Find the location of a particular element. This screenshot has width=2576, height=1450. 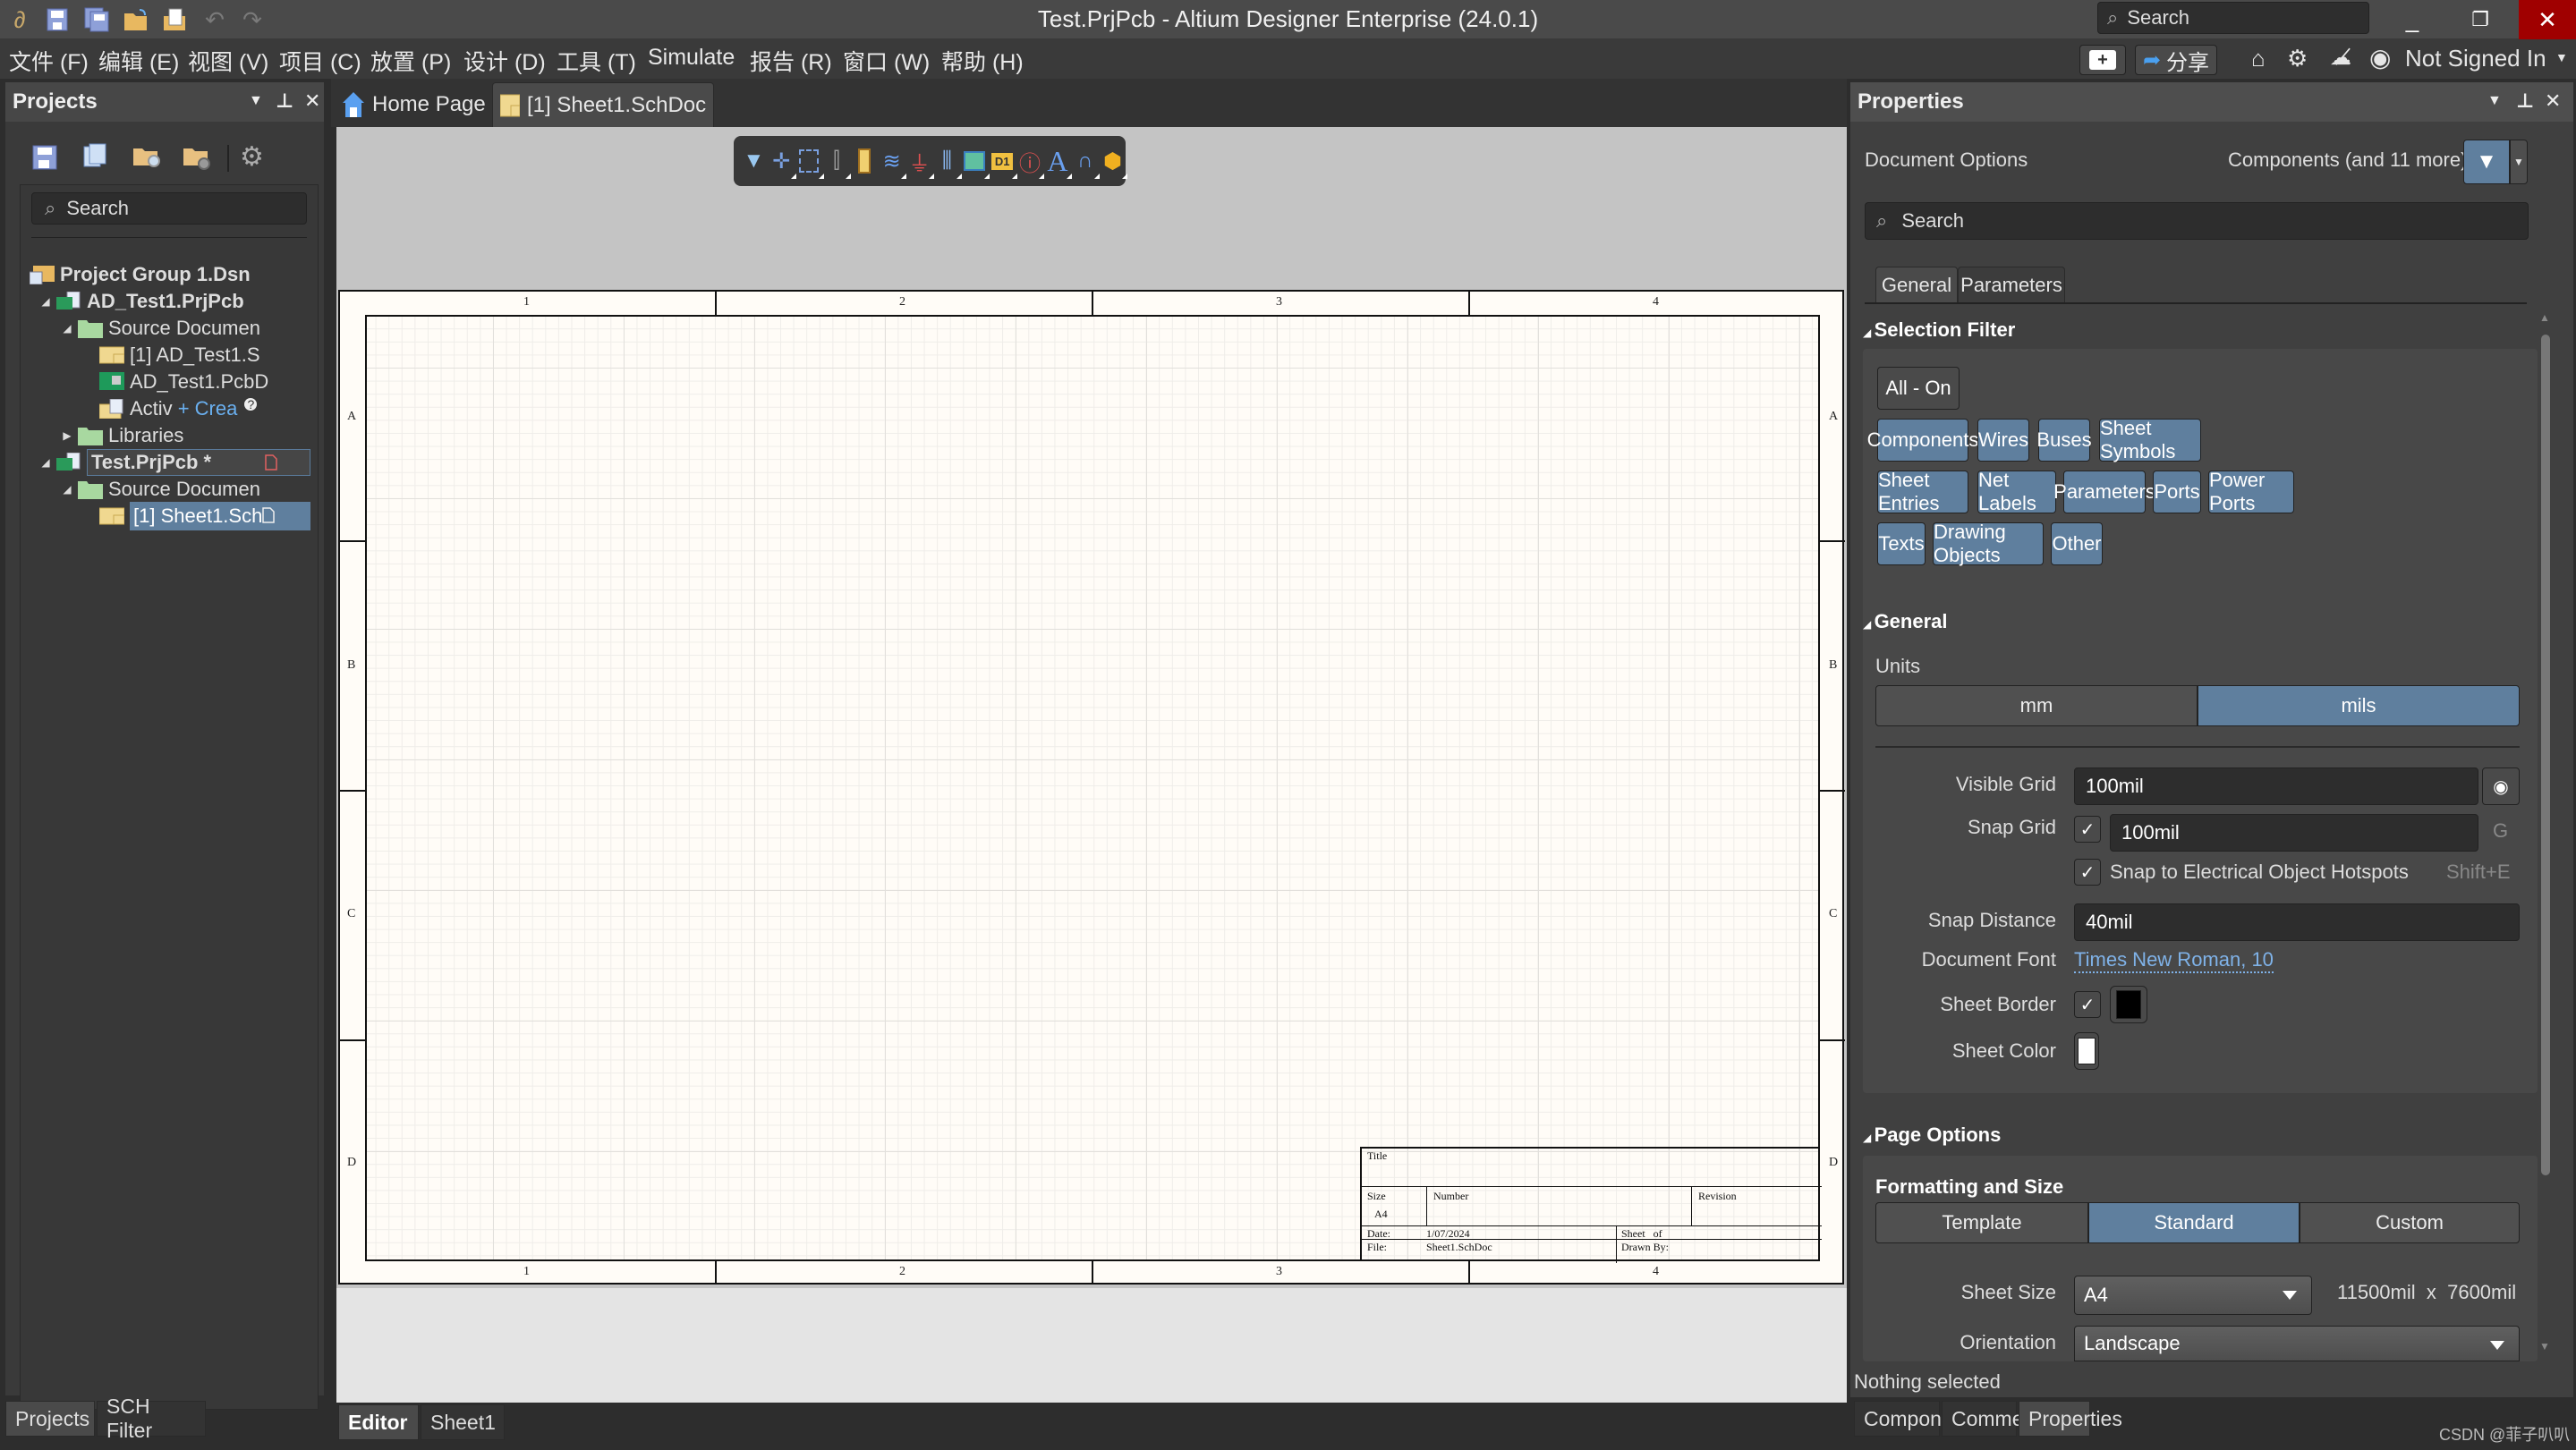

cloud-offline-icon: ☁̸ is located at coordinates (2340, 58).